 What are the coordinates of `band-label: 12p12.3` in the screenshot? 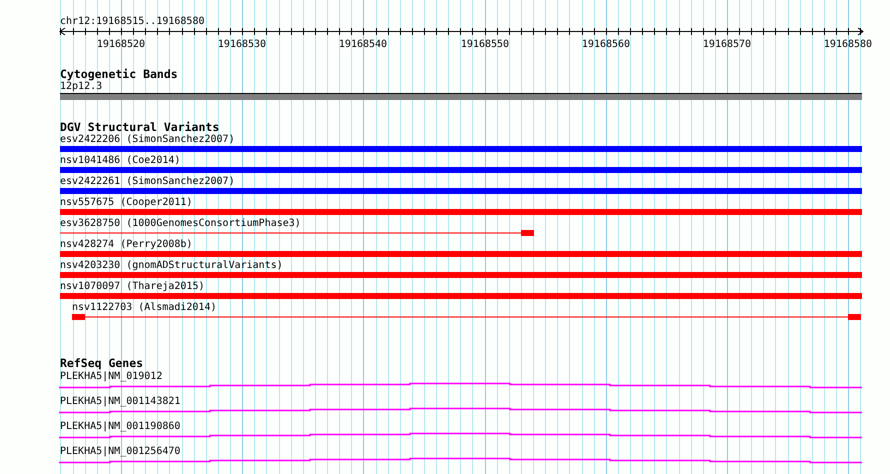 It's located at (81, 86).